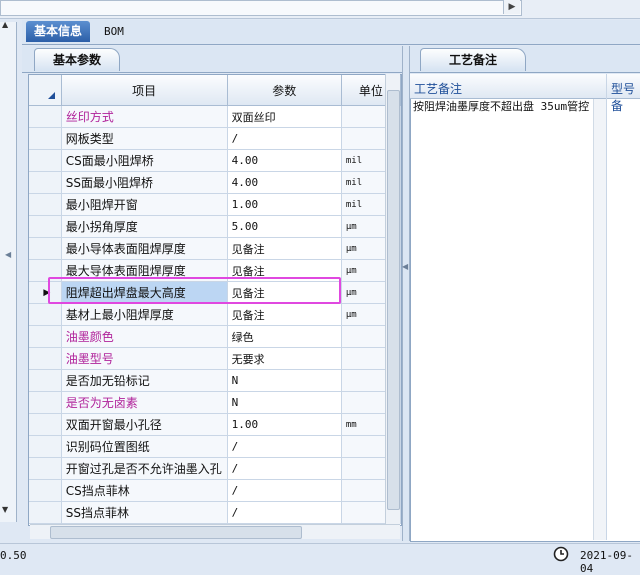 Image resolution: width=640 pixels, height=575 pixels. I want to click on table-row: SS面最小阻焊桥 4.00 mil, so click(215, 182).